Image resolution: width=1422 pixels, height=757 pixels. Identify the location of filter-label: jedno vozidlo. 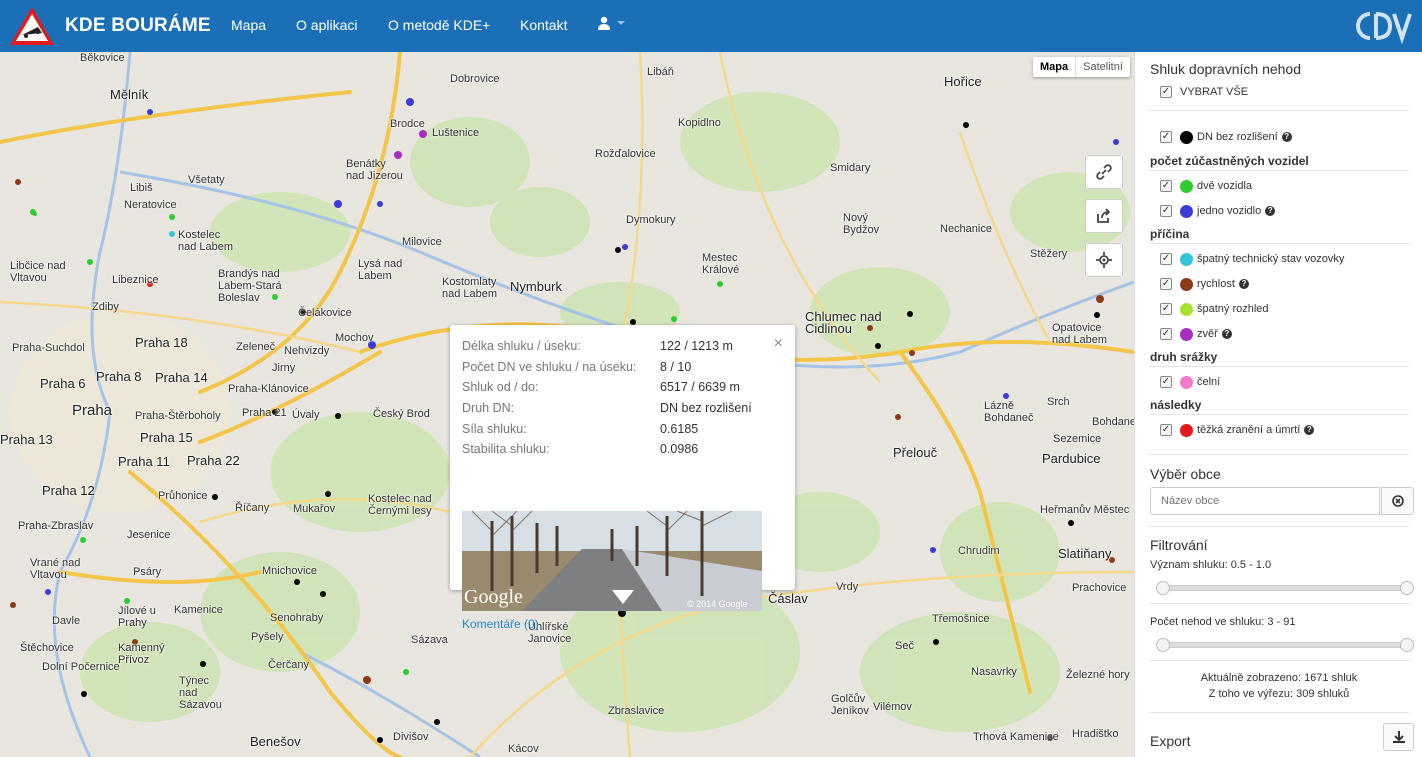
(1229, 211).